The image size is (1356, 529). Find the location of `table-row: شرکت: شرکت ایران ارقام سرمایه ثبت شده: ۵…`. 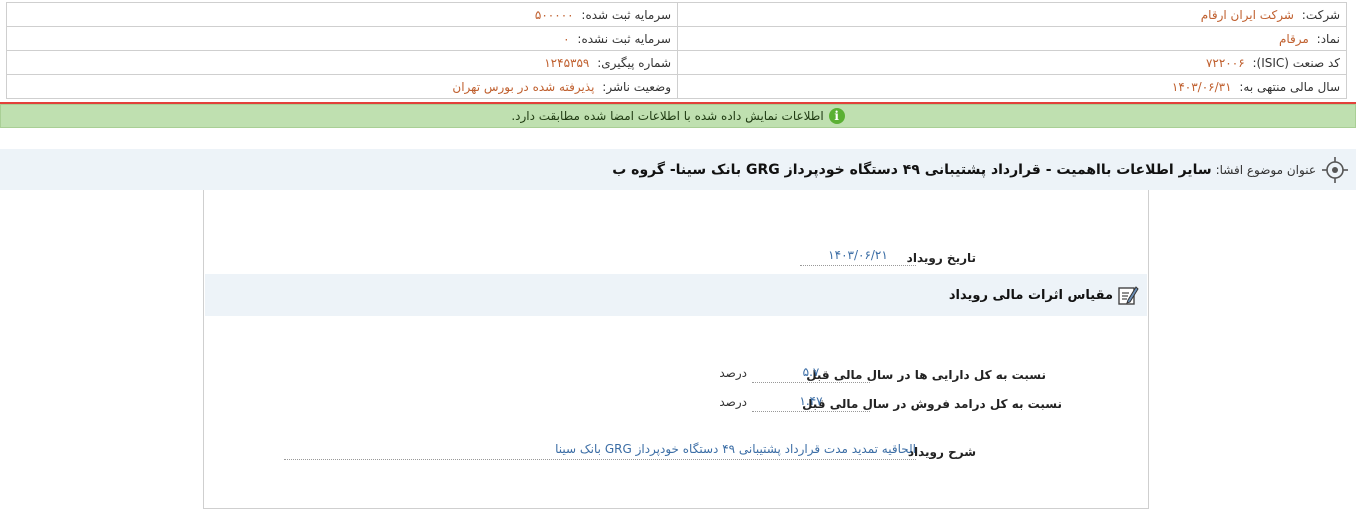

table-row: شرکت: شرکت ایران ارقام سرمایه ثبت شده: ۵… is located at coordinates (676, 14).